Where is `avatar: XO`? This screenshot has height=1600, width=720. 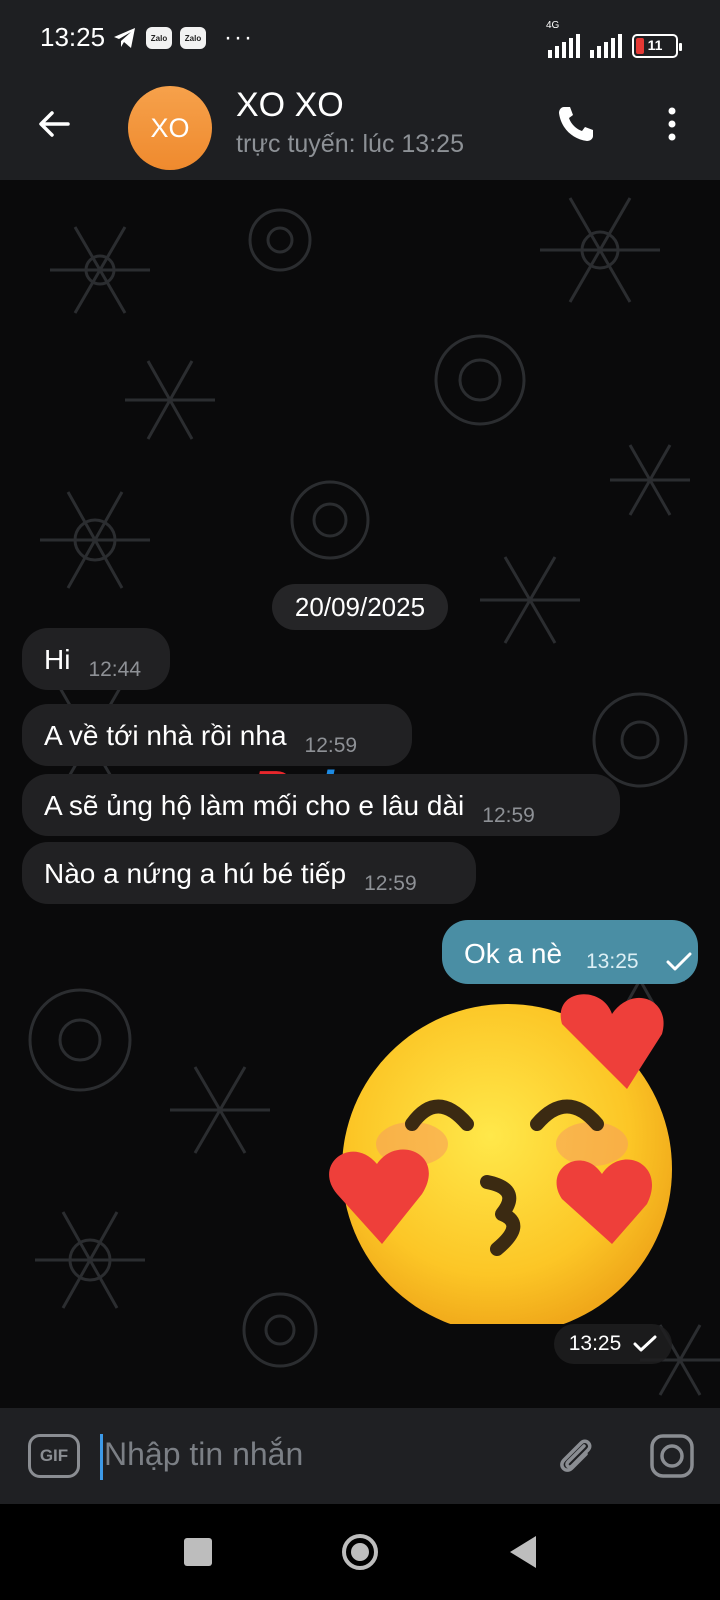
avatar: XO is located at coordinates (170, 128).